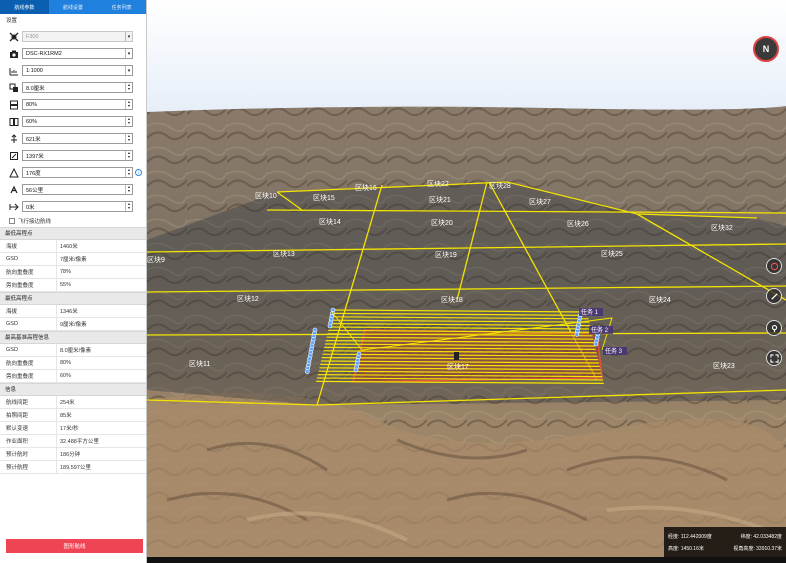  Describe the element at coordinates (77, 172) in the screenshot. I see `heading-input: 176度 ▲ ▼` at that location.